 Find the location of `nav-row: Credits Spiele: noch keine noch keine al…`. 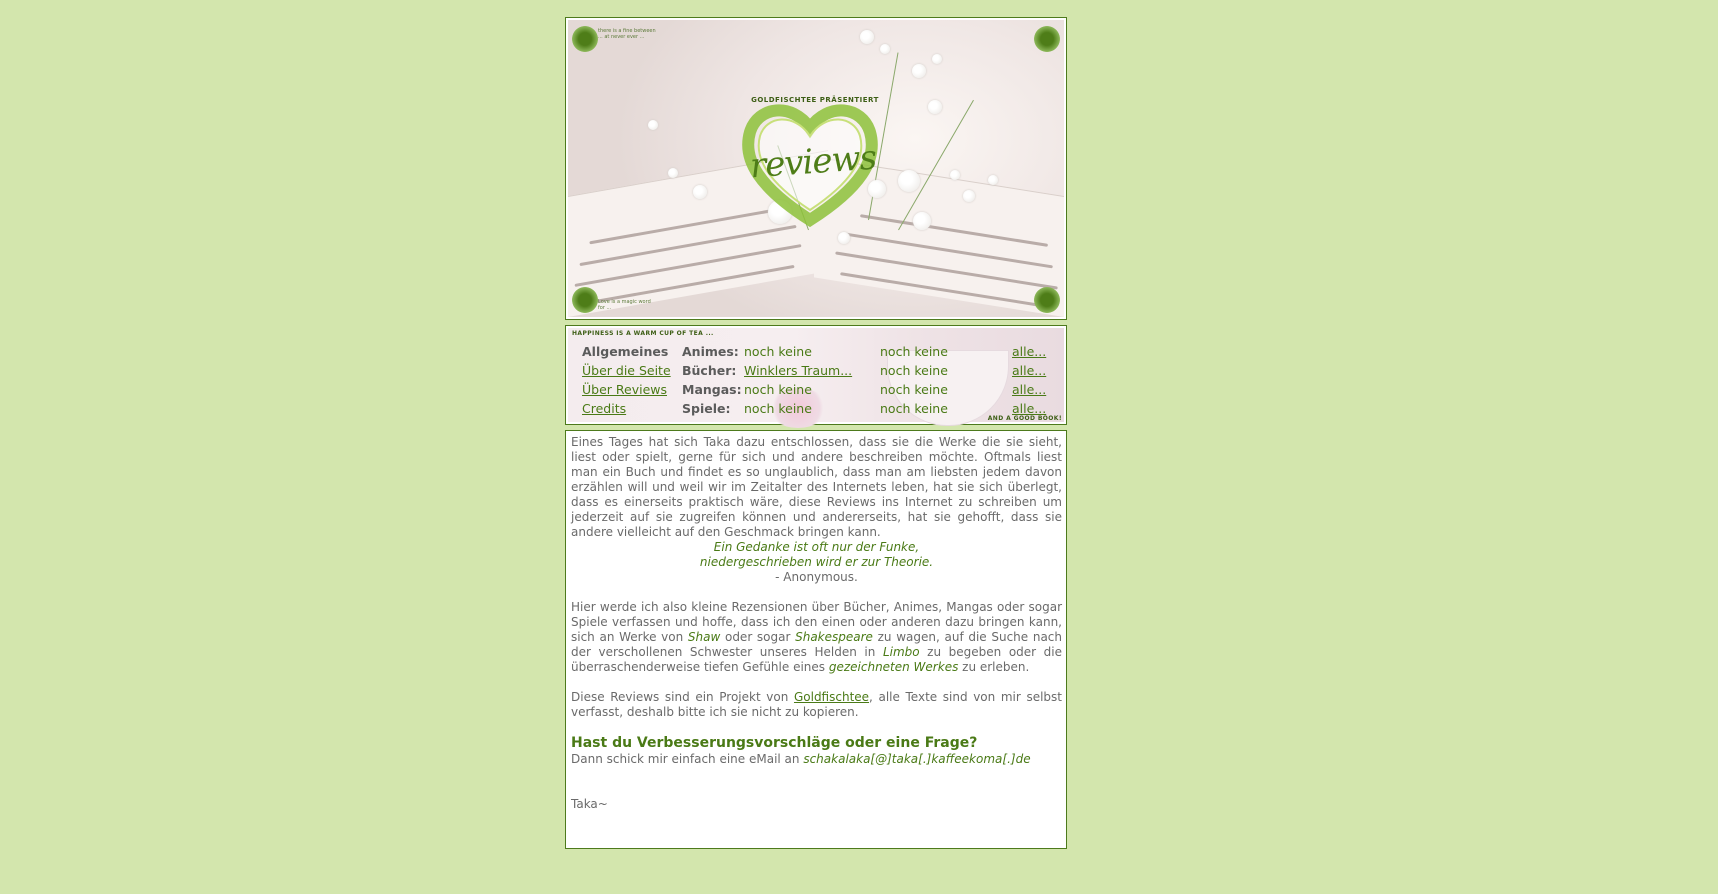

nav-row: Credits Spiele: noch keine noch keine al… is located at coordinates (817, 408).